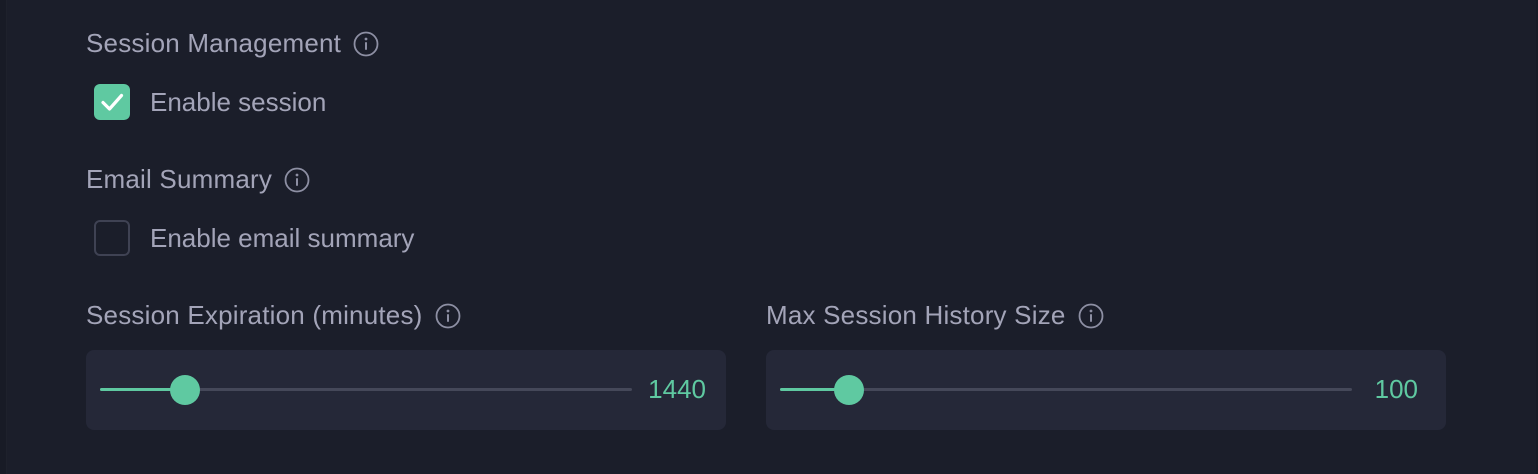 The image size is (1538, 474). I want to click on enable-email-summary-label: Enable email summary, so click(282, 238).